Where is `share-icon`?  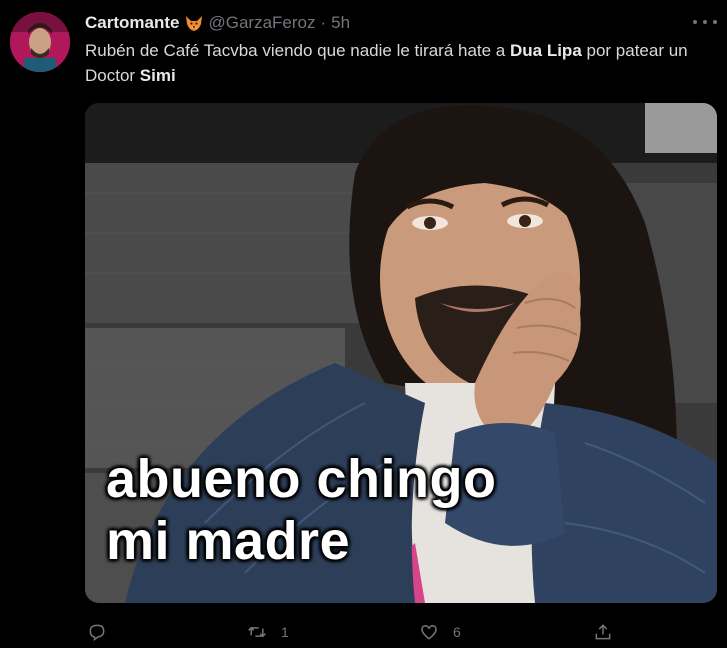 share-icon is located at coordinates (603, 632).